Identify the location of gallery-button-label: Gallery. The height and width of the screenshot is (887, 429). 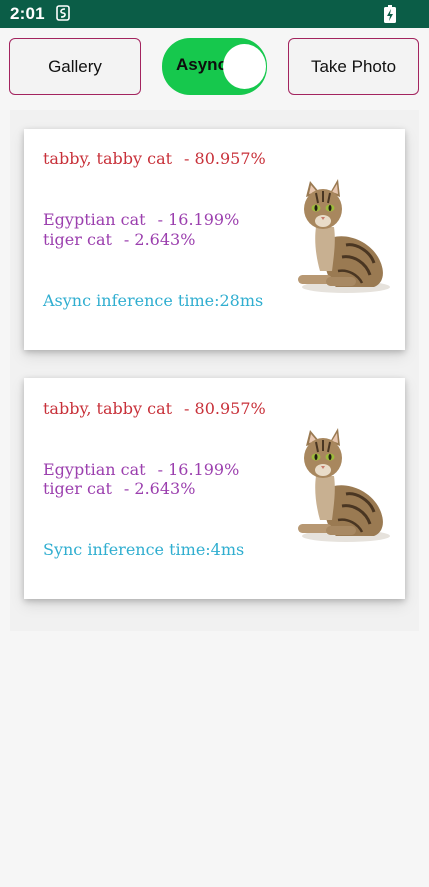
(75, 66).